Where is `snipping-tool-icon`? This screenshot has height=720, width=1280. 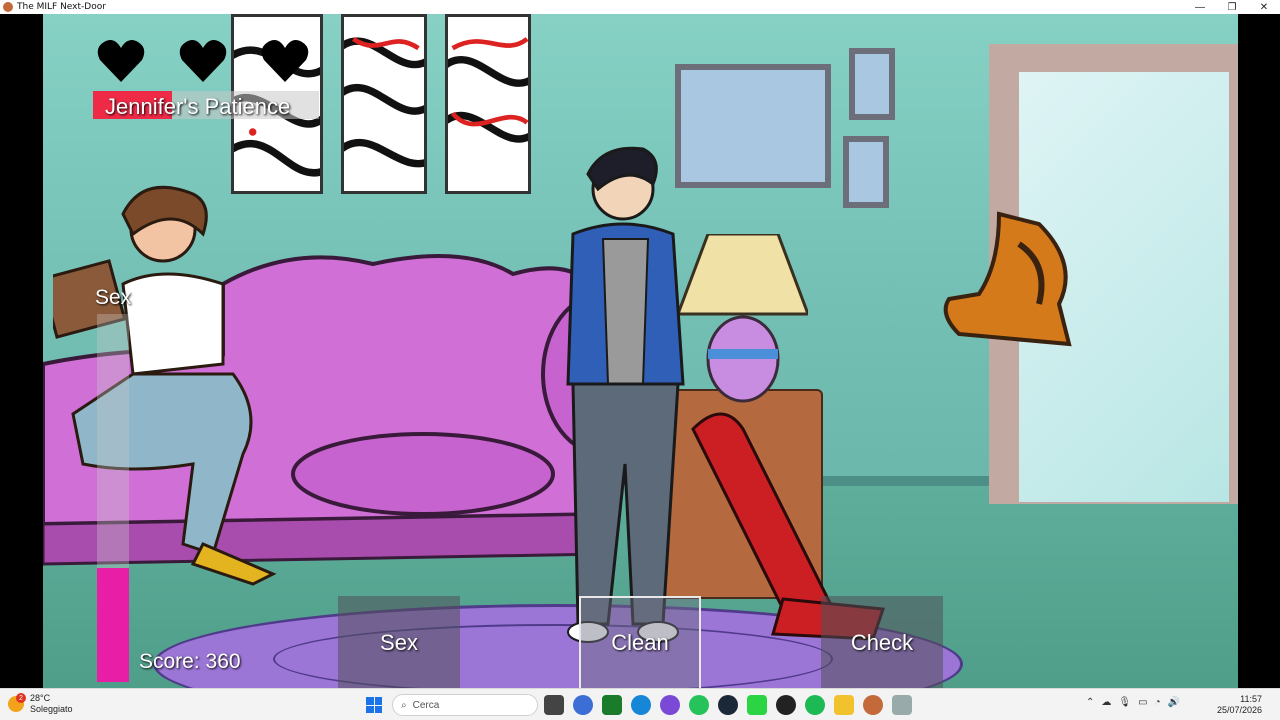
snipping-tool-icon is located at coordinates (902, 705).